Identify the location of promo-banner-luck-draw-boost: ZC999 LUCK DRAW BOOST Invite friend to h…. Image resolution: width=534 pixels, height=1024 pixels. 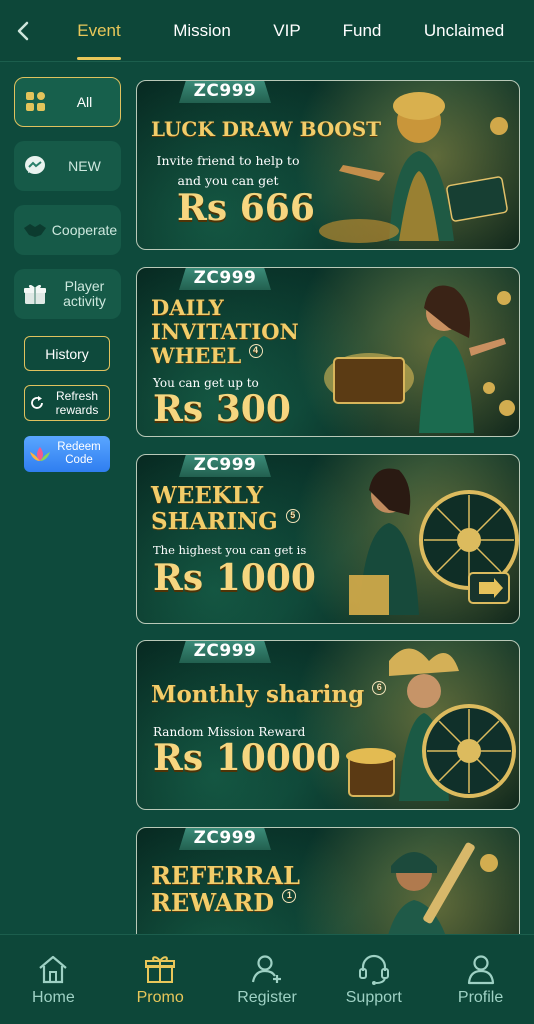
(328, 165).